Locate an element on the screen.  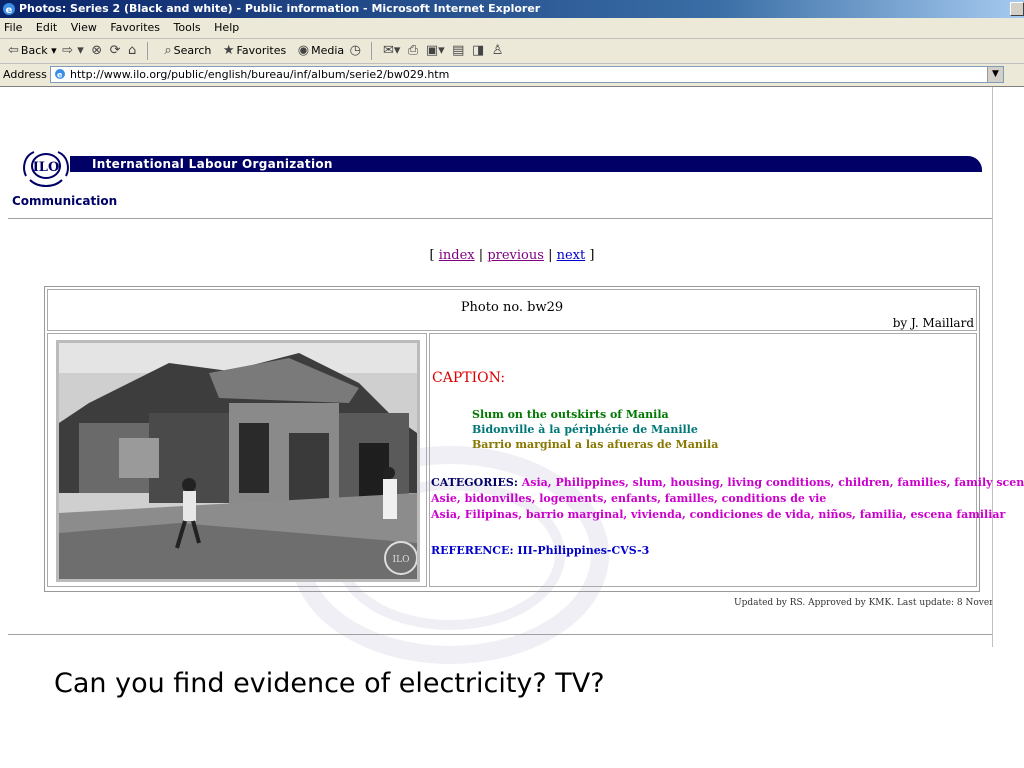
edit-icon: ▣ is located at coordinates (432, 50).